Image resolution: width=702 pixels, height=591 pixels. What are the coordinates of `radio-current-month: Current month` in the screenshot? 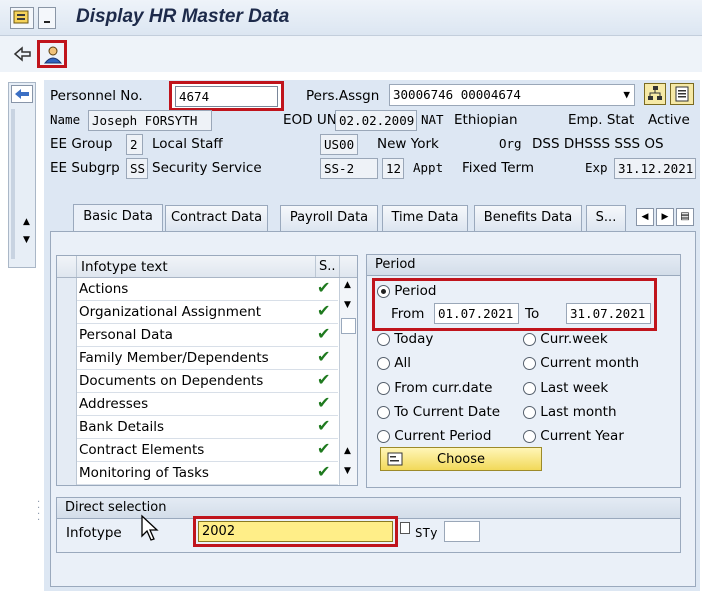 It's located at (581, 363).